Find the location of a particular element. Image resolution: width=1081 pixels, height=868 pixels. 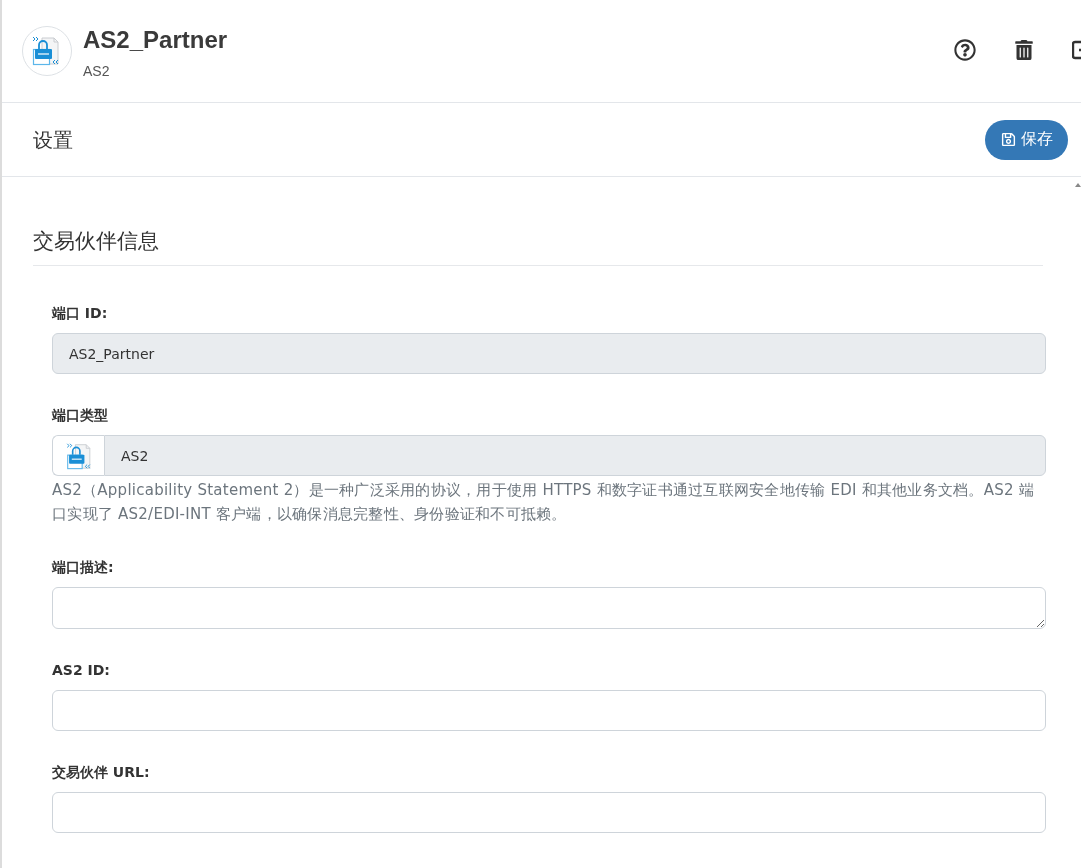

trash-icon is located at coordinates (1024, 50).